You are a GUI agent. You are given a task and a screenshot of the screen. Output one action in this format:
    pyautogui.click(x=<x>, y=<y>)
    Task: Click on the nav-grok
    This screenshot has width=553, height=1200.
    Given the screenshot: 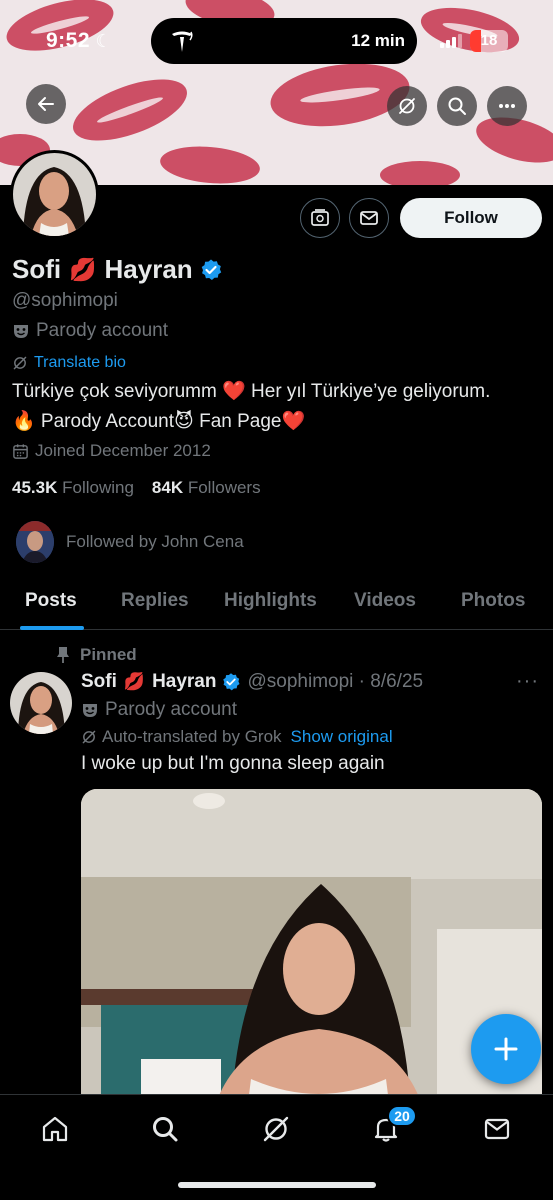 What is the action you would take?
    pyautogui.click(x=276, y=1129)
    